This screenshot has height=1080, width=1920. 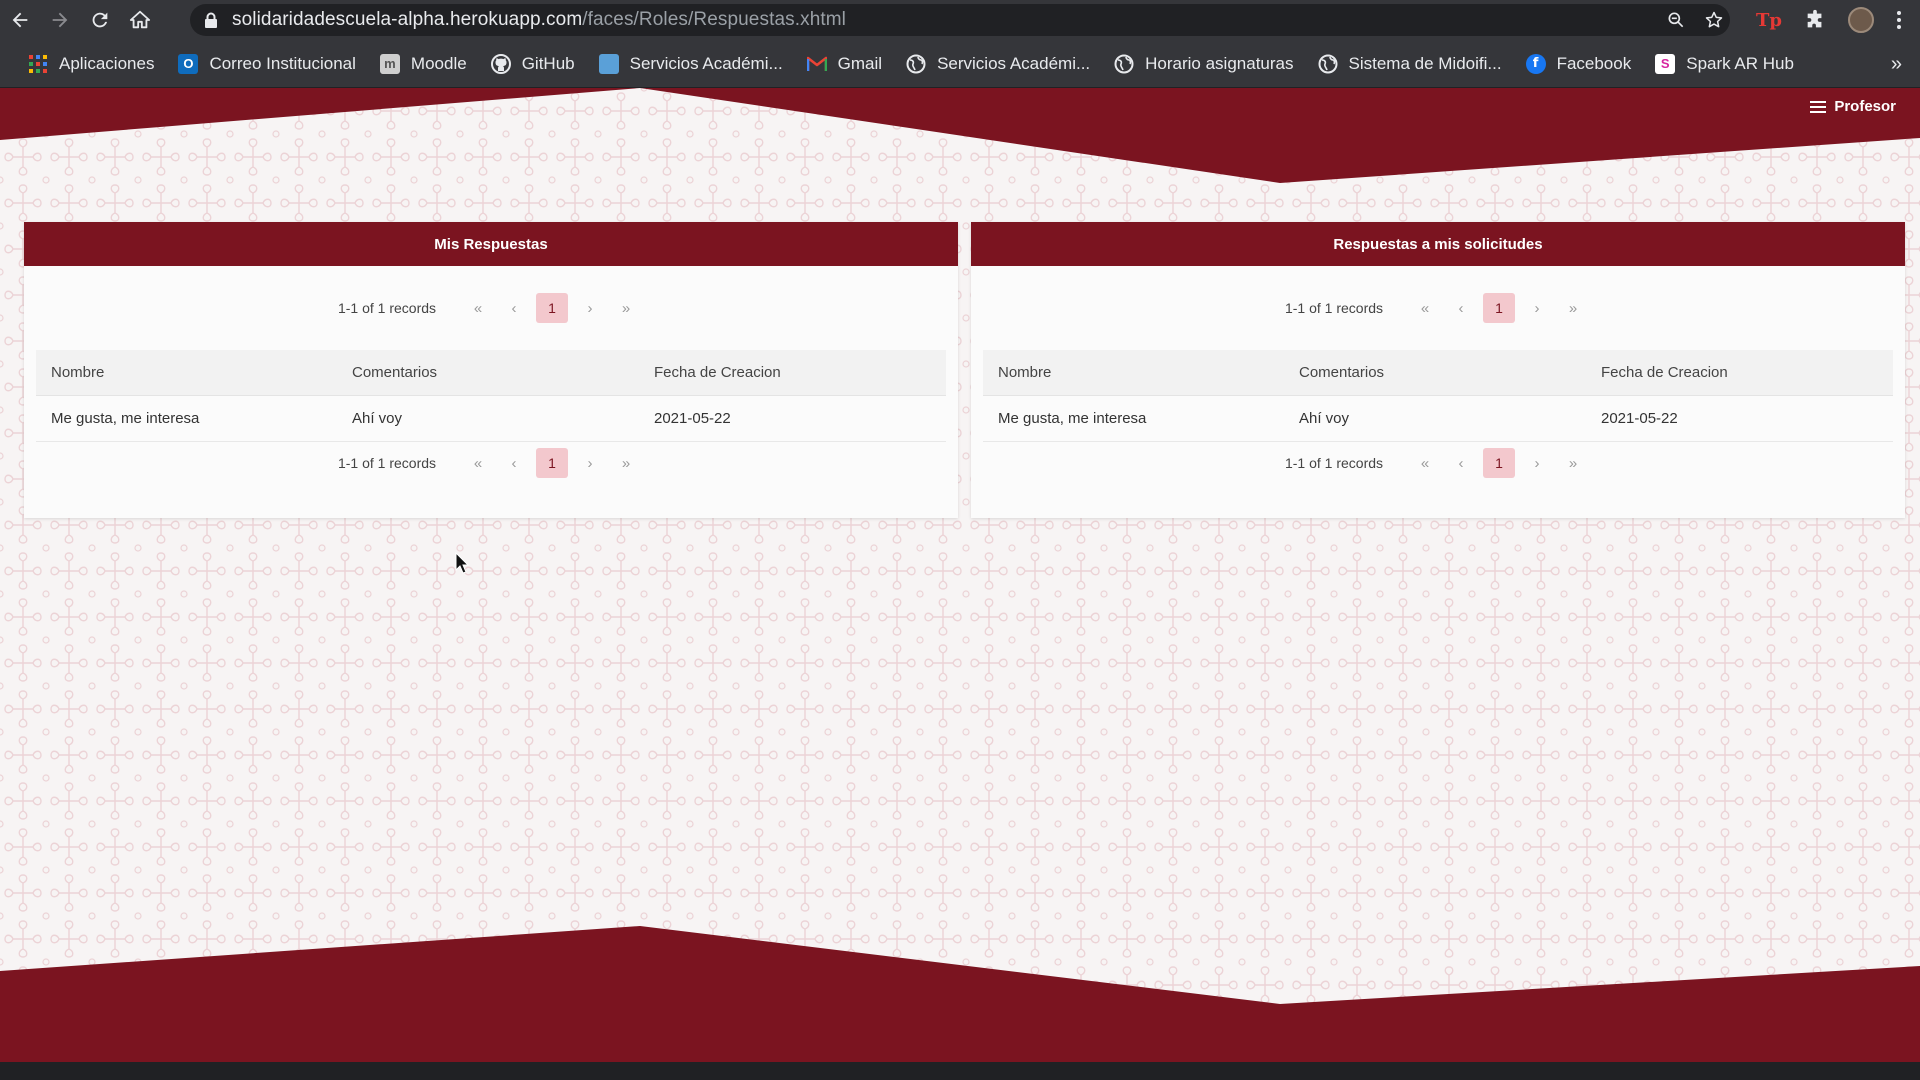 I want to click on arrow-left-icon, so click(x=20, y=20).